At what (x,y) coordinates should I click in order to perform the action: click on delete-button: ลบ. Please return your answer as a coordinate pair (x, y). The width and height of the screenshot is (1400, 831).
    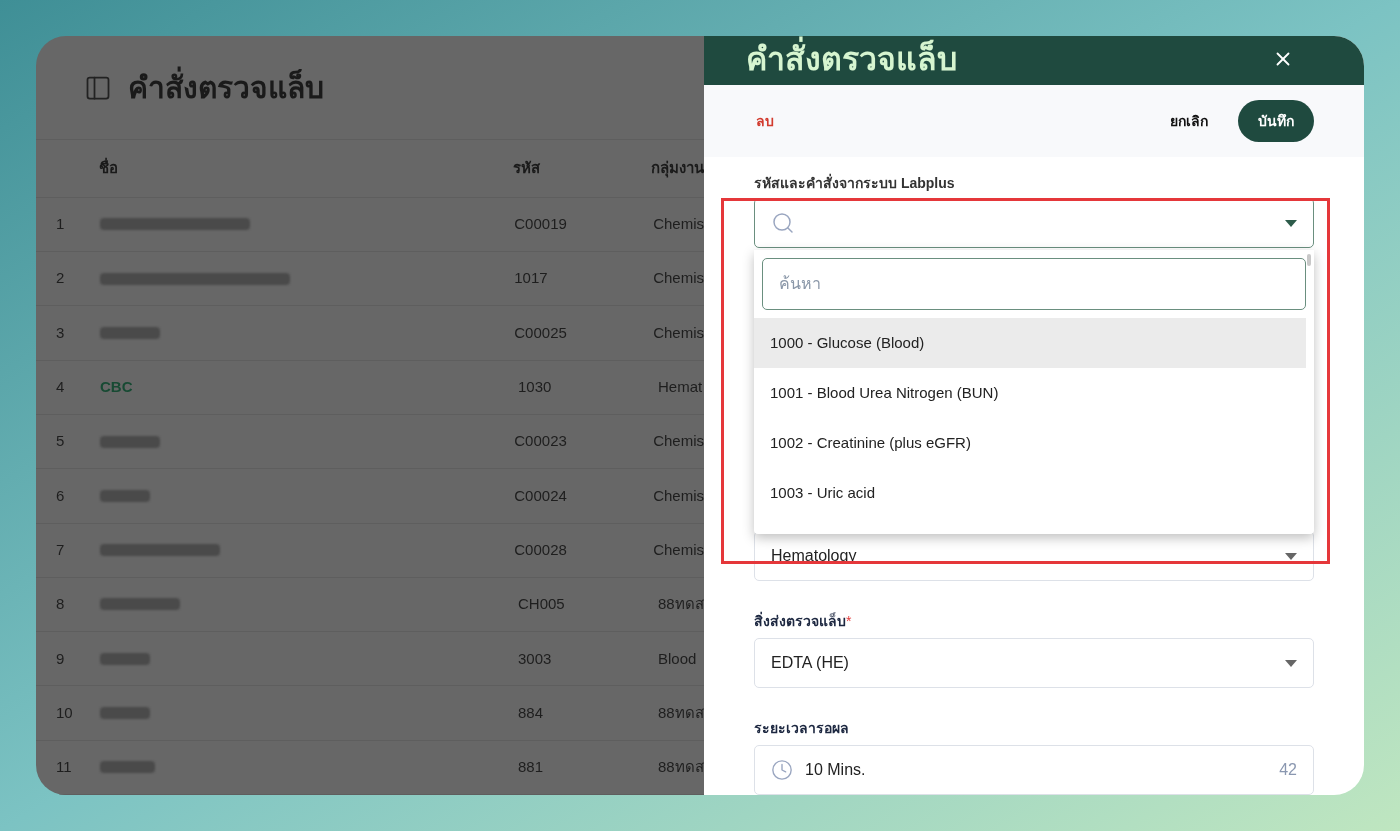
    Looking at the image, I should click on (765, 121).